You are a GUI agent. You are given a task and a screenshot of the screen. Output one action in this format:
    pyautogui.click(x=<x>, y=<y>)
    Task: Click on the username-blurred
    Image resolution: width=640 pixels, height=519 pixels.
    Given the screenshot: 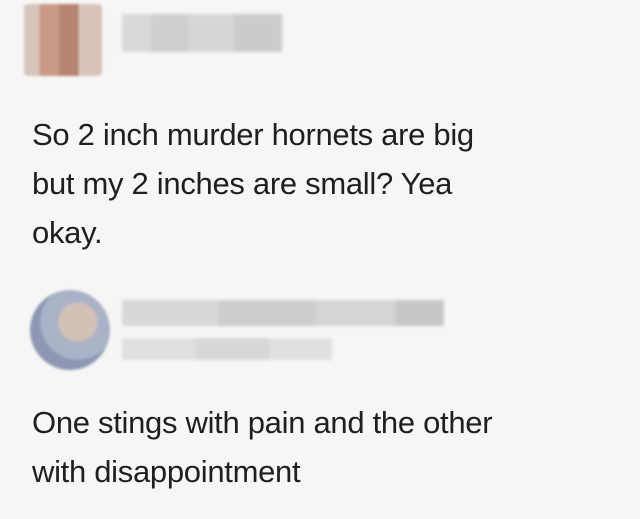 What is the action you would take?
    pyautogui.click(x=202, y=33)
    